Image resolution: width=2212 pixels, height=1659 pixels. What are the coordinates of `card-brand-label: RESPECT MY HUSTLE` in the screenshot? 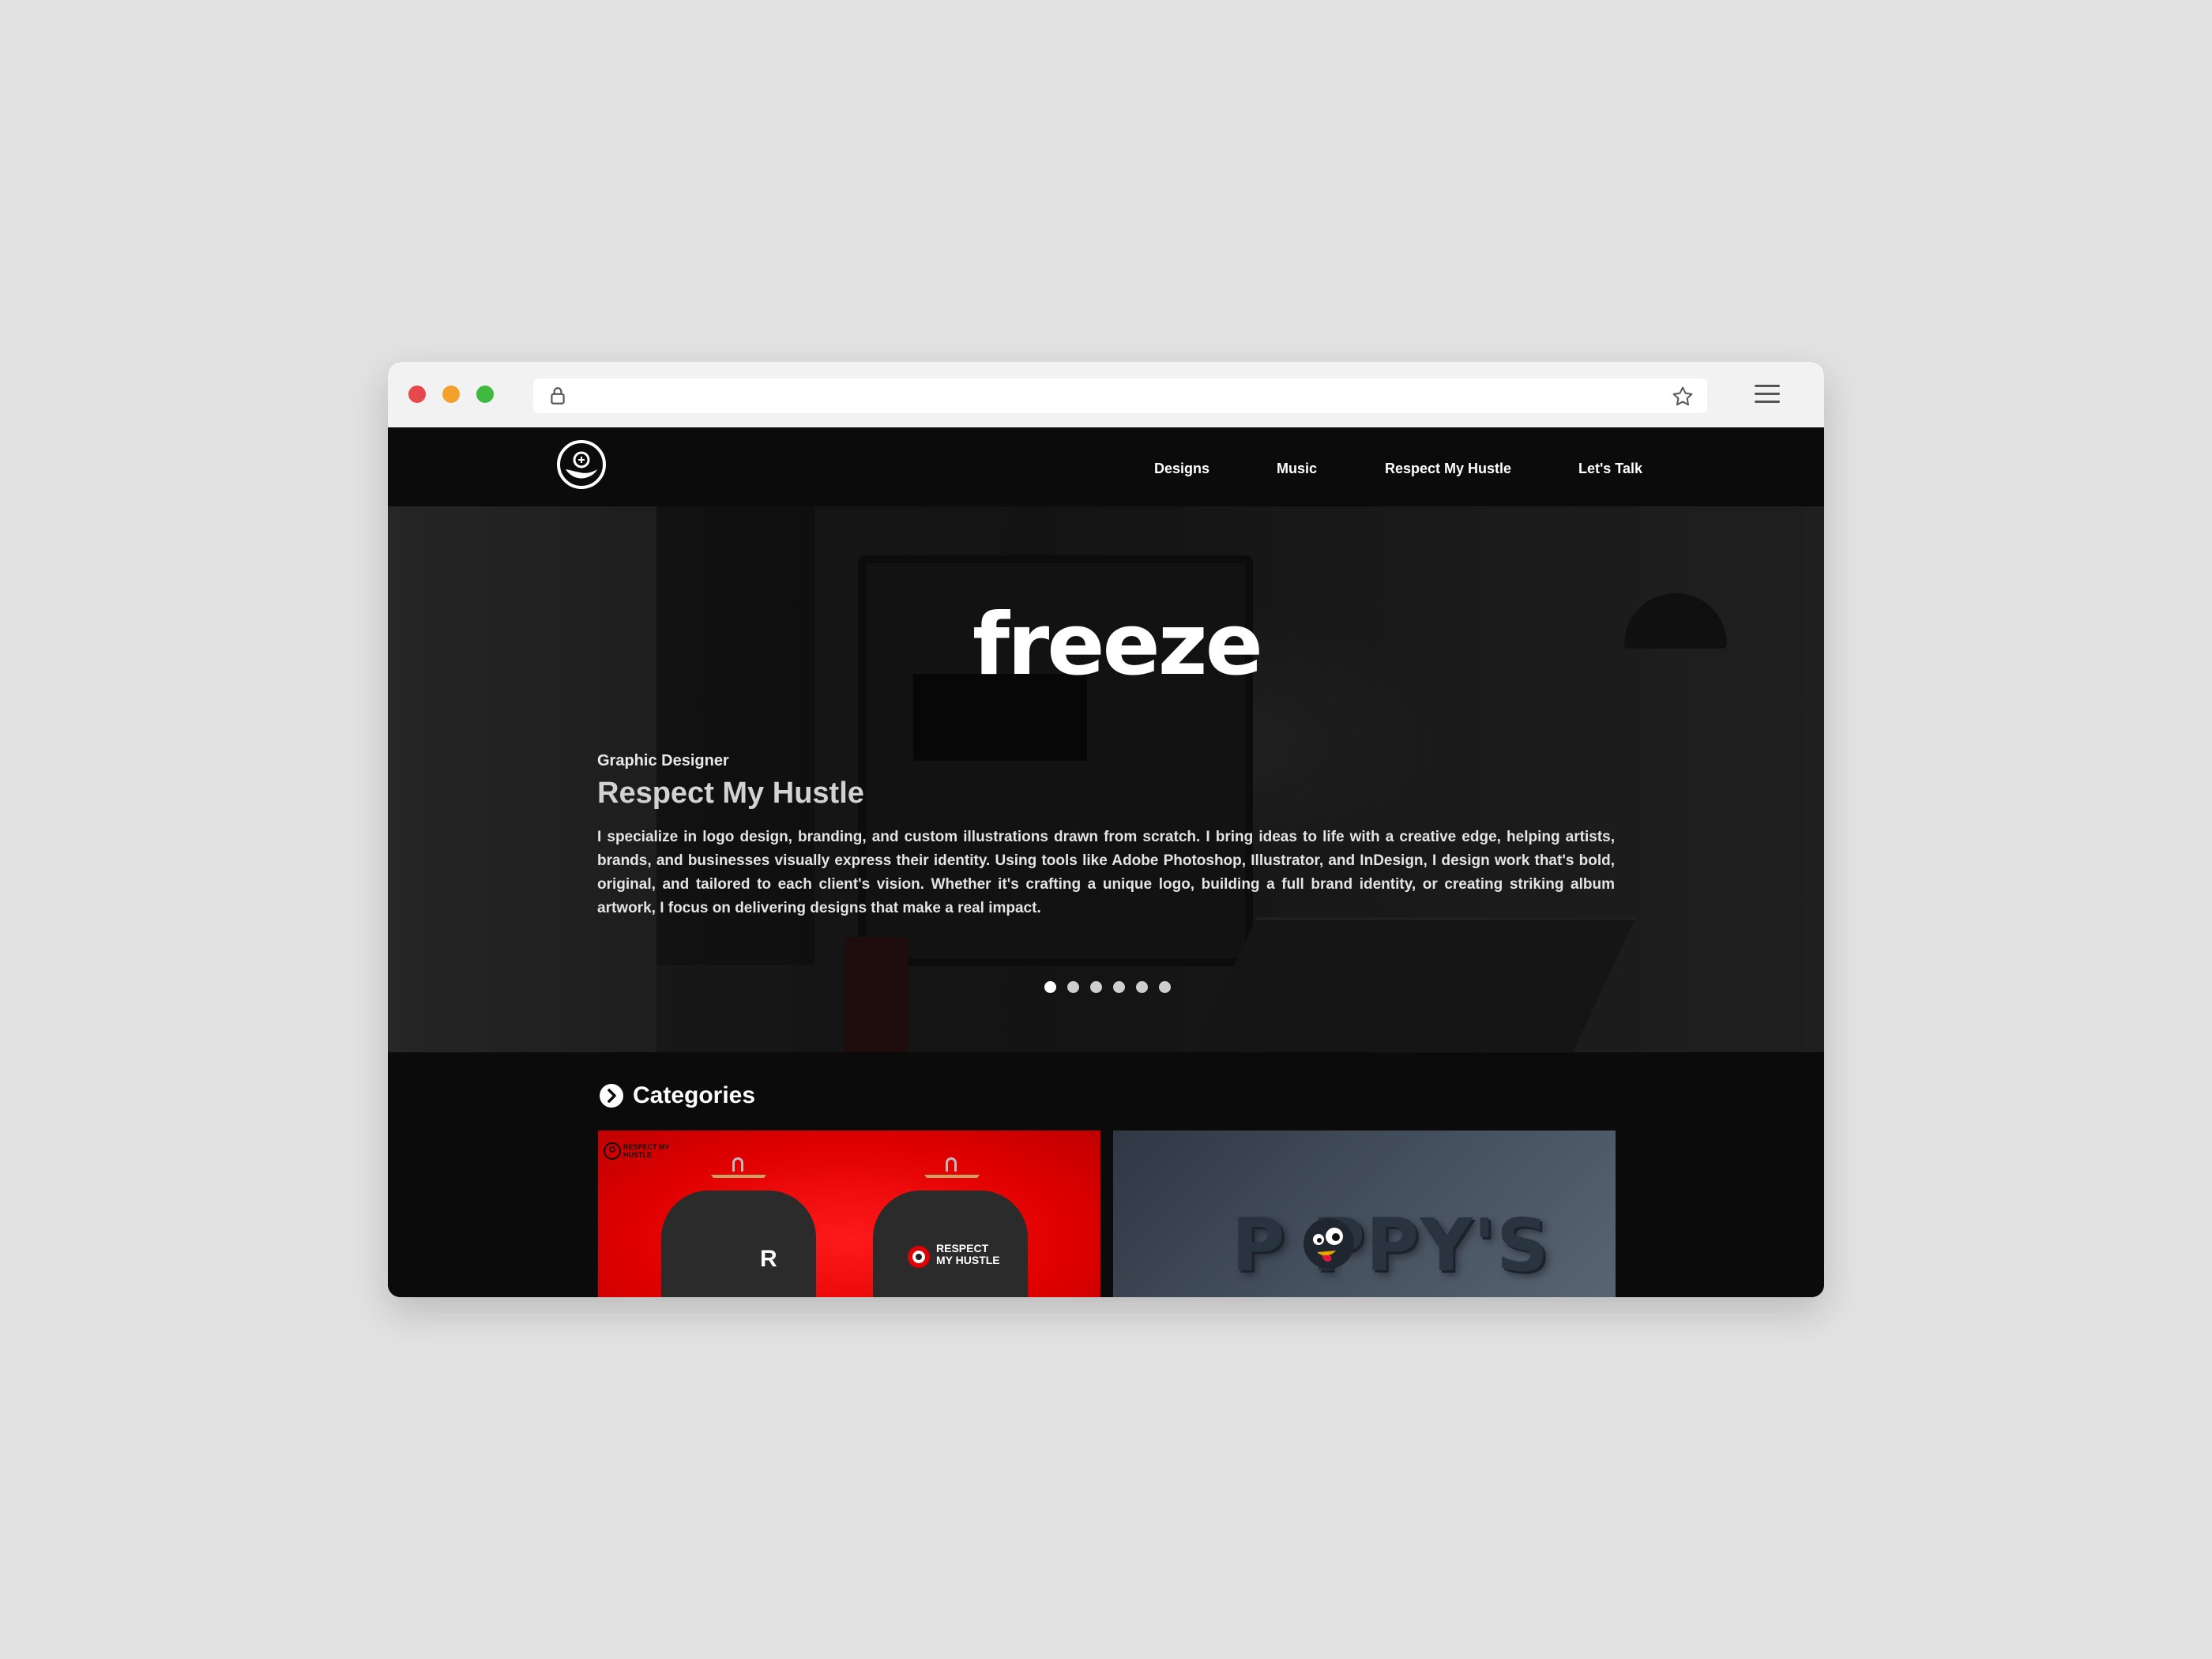 It's located at (647, 1151).